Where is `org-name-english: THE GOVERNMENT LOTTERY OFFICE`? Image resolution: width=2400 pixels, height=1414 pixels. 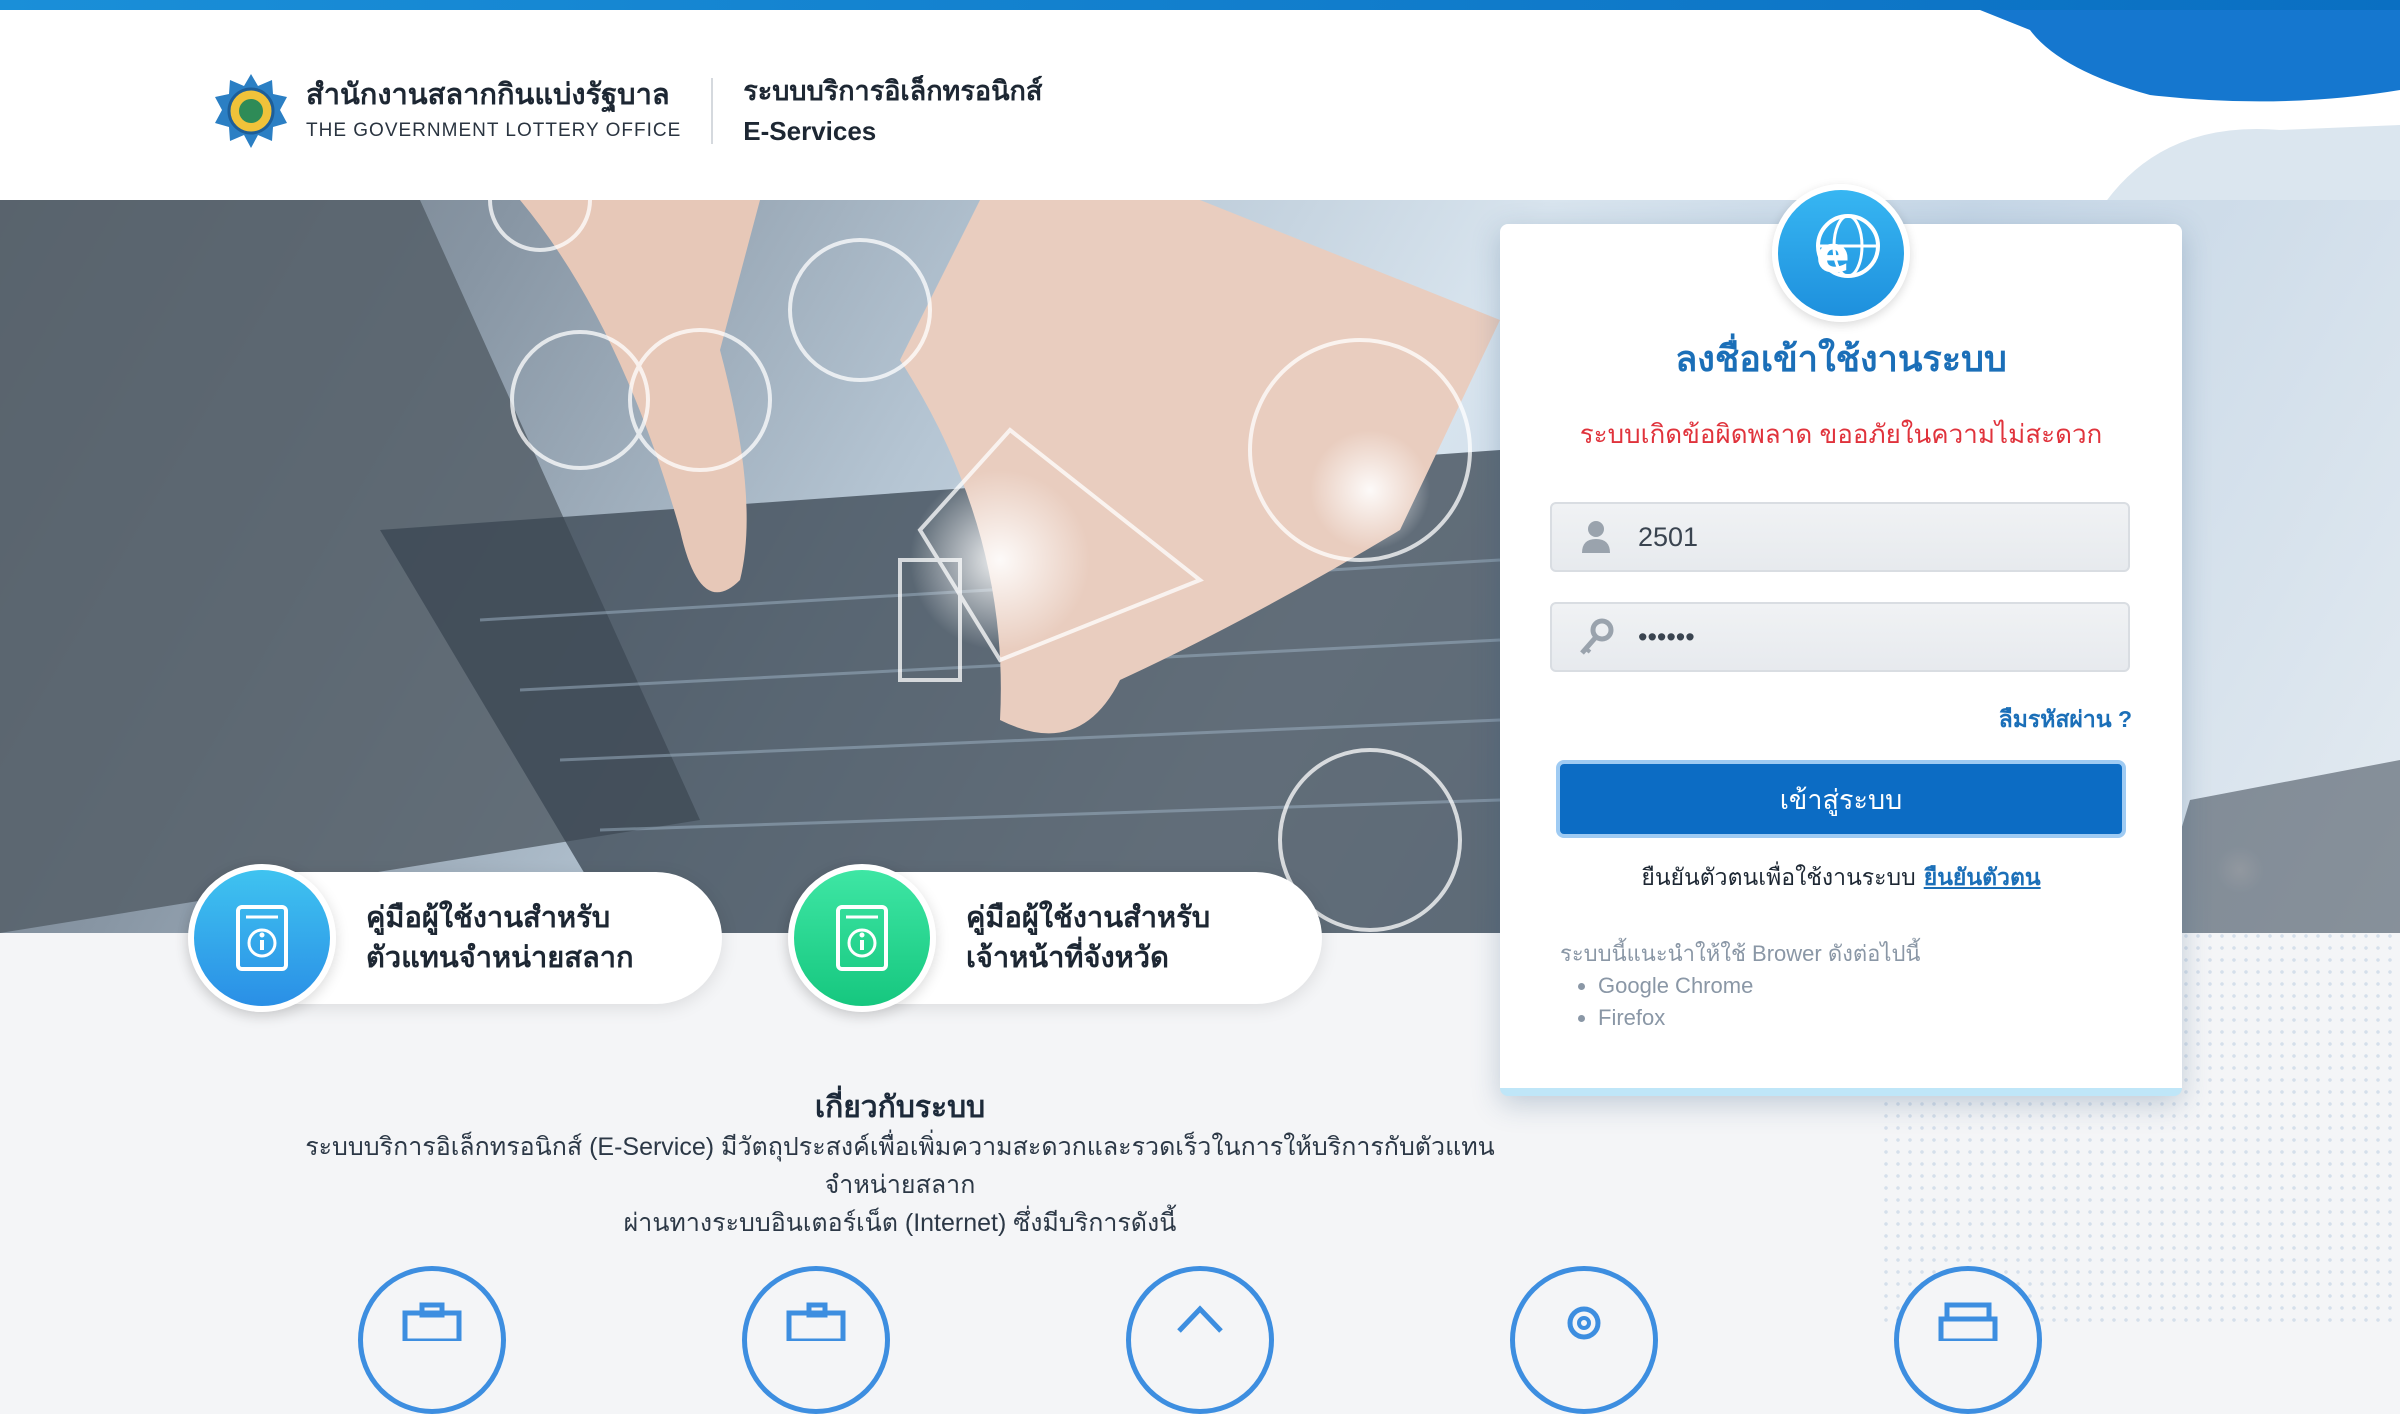 org-name-english: THE GOVERNMENT LOTTERY OFFICE is located at coordinates (494, 130).